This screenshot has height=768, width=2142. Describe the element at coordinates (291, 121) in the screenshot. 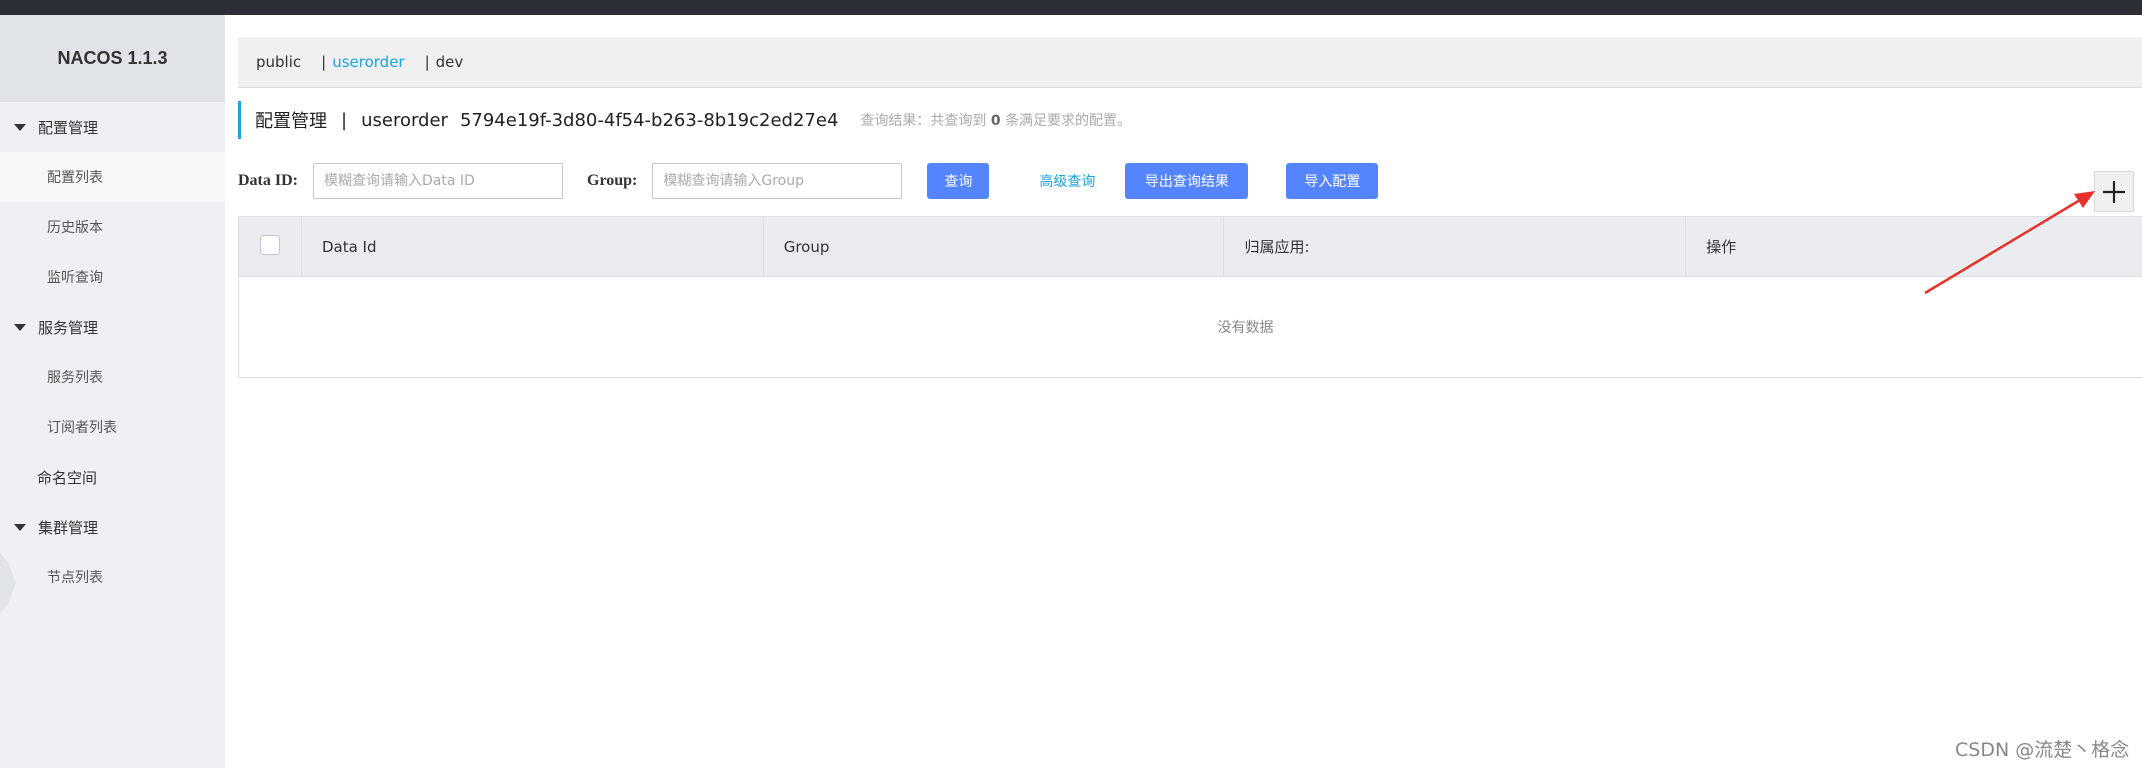

I see `page-title: 配置管理` at that location.